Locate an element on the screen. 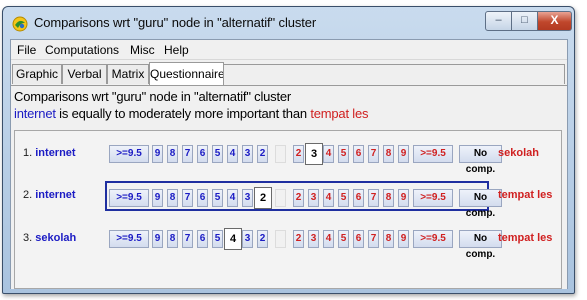 The width and height of the screenshot is (587, 300). menu-bar: File Computations Misc Help is located at coordinates (289, 50).